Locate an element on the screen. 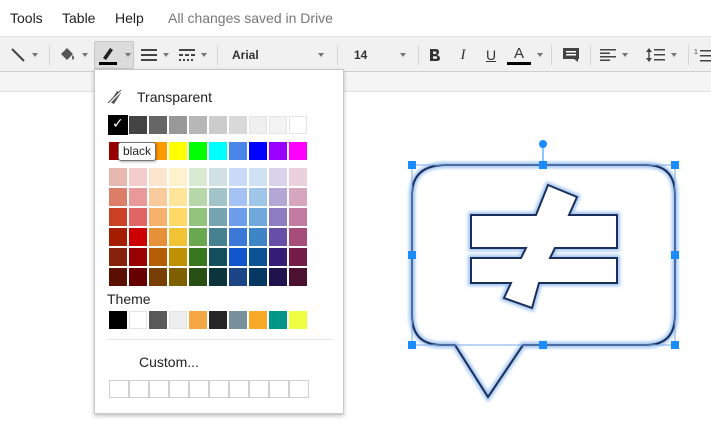 This screenshot has height=437, width=711. numbered-list-button: 1 is located at coordinates (702, 55).